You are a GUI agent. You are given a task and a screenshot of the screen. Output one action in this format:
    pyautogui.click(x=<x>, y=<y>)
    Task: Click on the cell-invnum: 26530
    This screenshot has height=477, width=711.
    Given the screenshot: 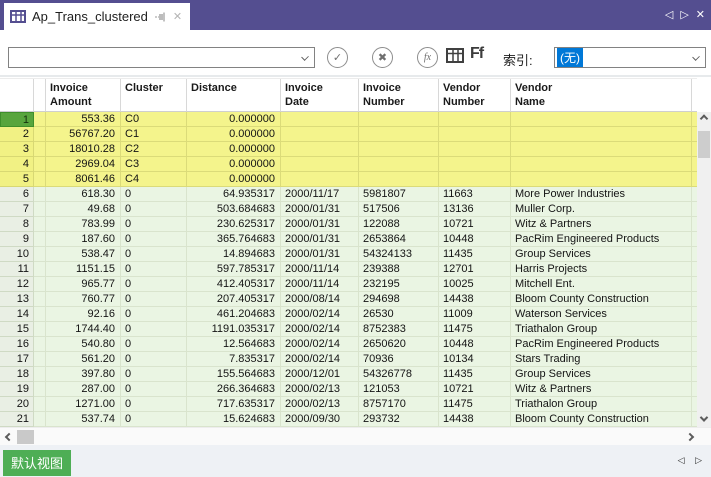 What is the action you would take?
    pyautogui.click(x=399, y=314)
    